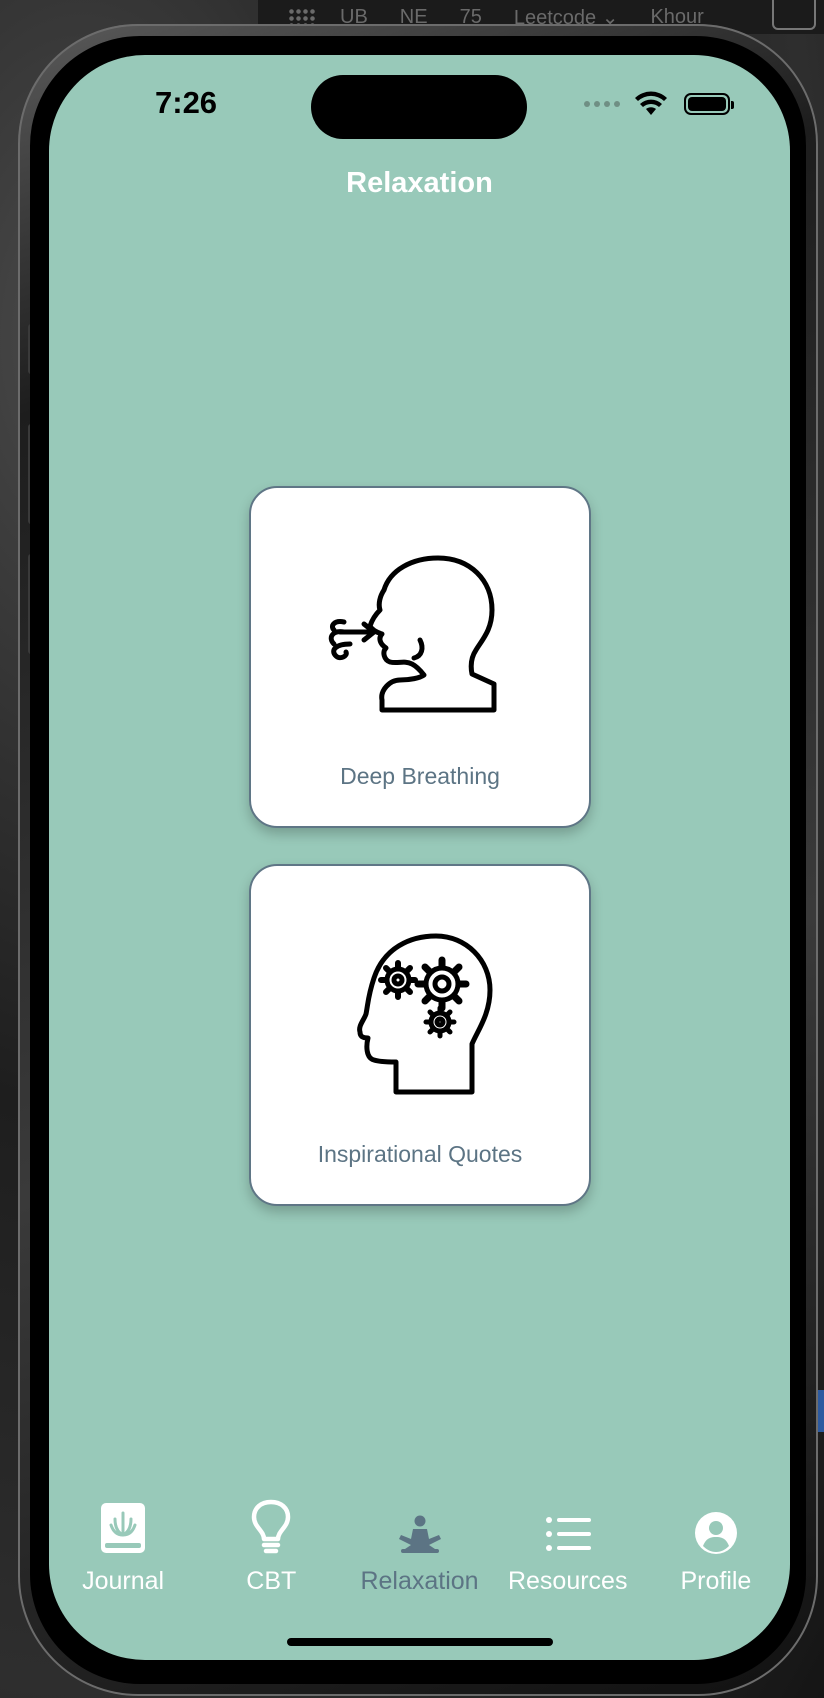  I want to click on tab-label: Journal, so click(123, 1581).